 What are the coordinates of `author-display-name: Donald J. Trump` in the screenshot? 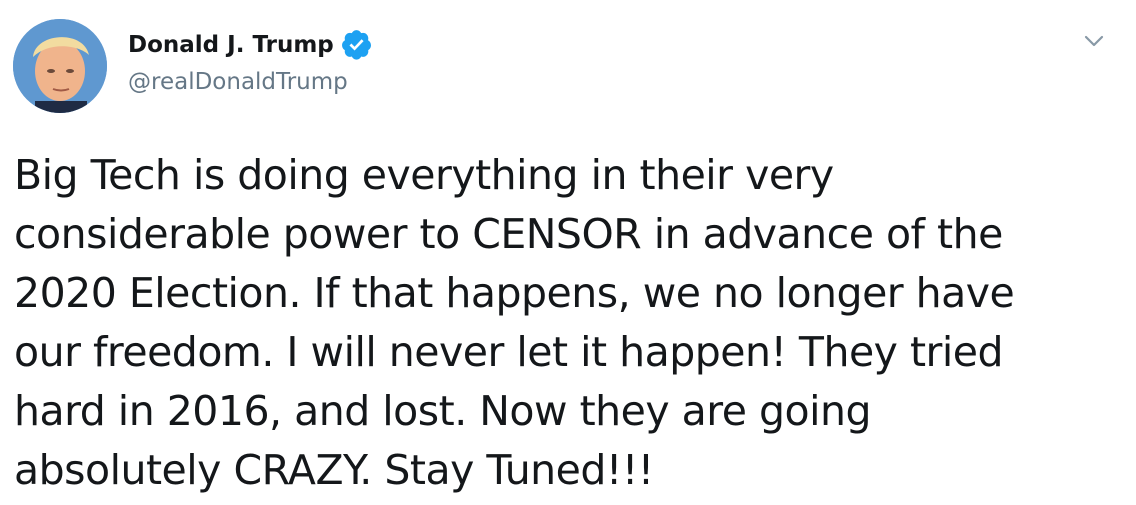 It's located at (231, 45).